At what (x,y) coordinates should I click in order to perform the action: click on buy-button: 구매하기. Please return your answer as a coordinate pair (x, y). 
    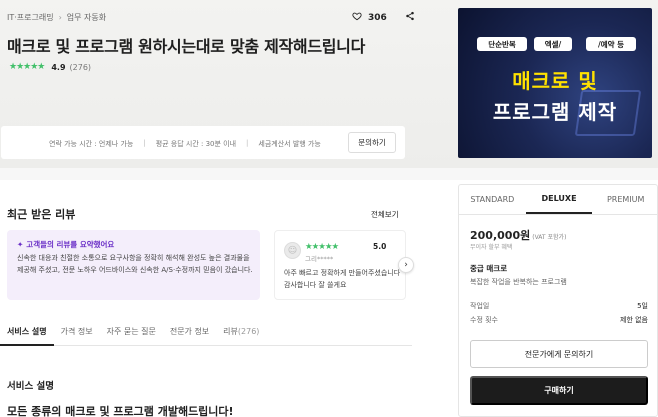
    Looking at the image, I should click on (559, 390).